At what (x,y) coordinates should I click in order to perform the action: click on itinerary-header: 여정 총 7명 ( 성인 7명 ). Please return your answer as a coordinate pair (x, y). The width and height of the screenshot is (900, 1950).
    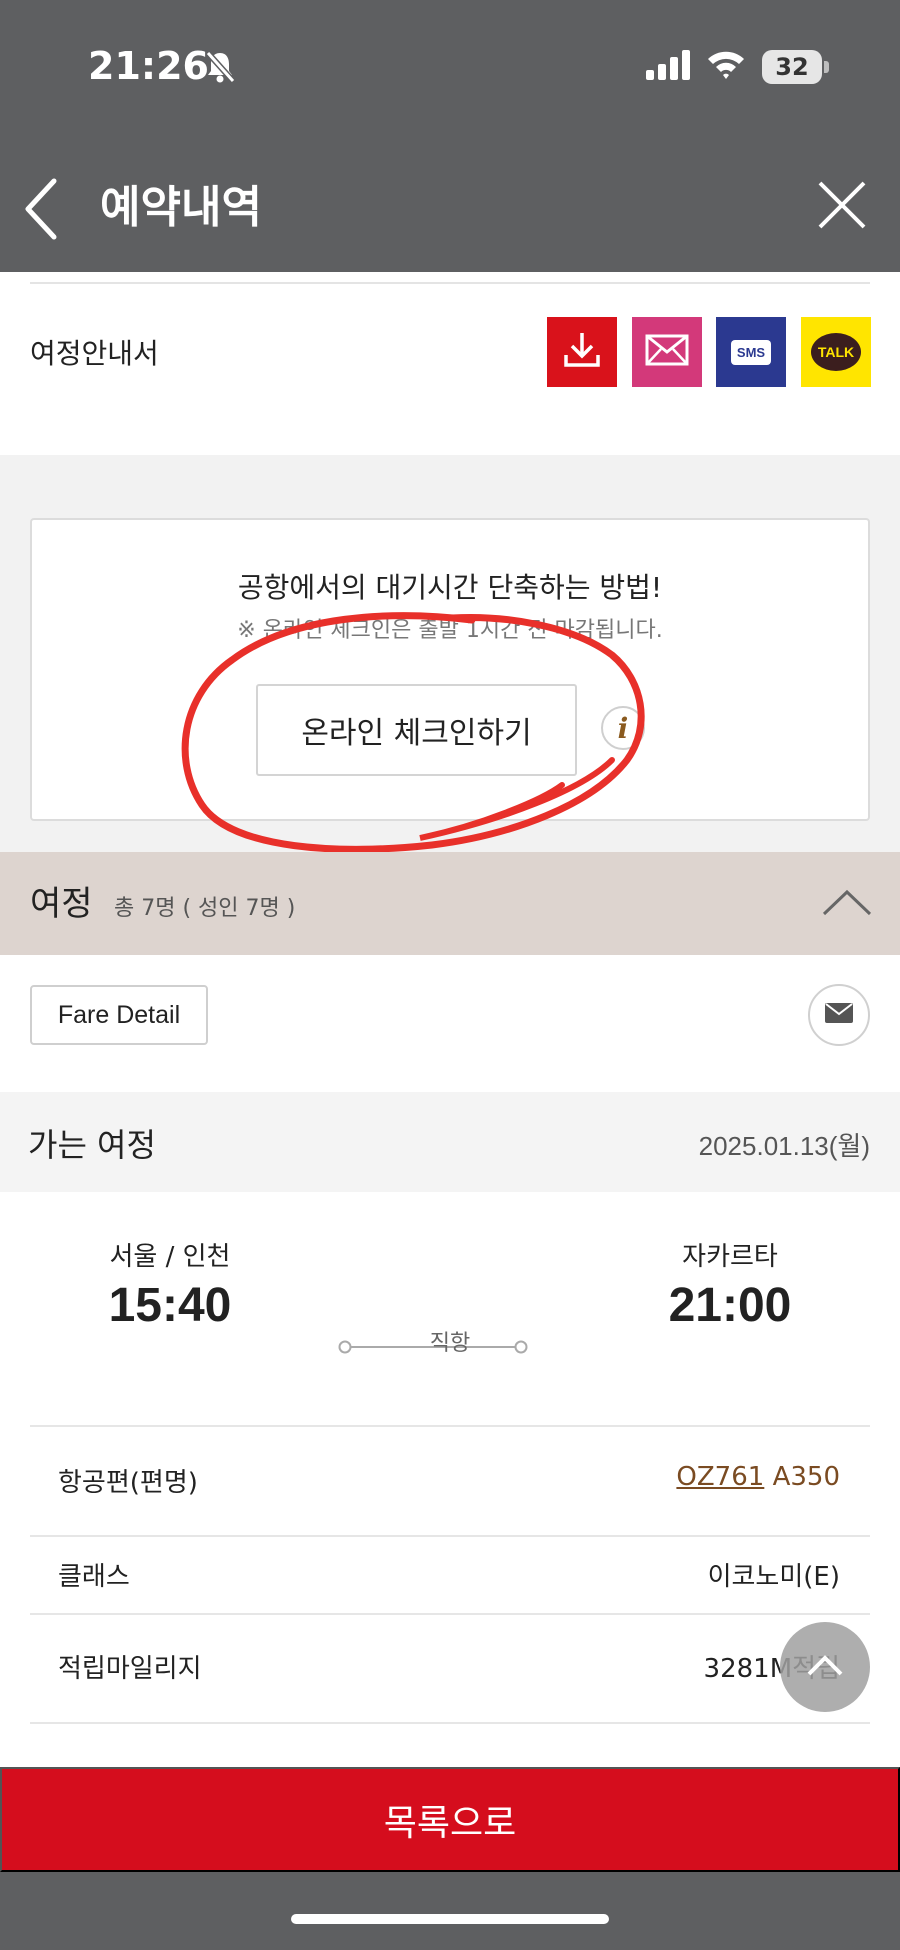
    Looking at the image, I should click on (450, 903).